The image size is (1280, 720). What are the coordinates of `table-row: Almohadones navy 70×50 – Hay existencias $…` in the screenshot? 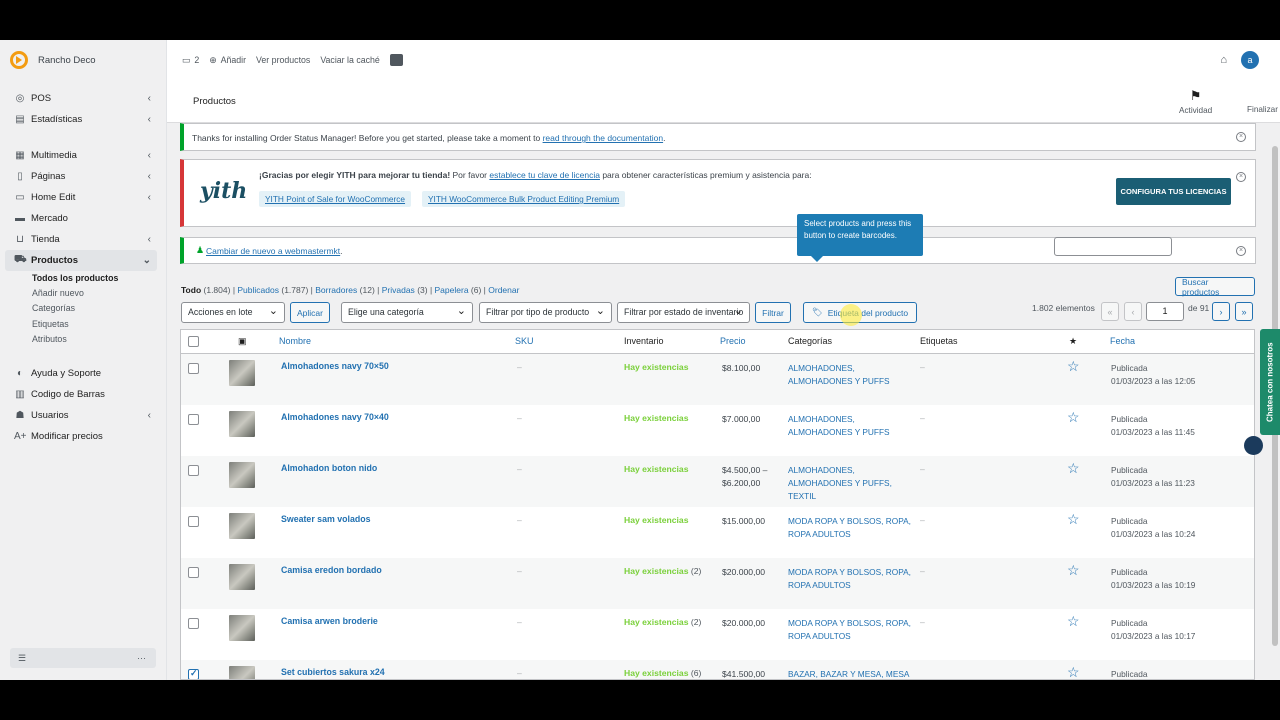 It's located at (717, 379).